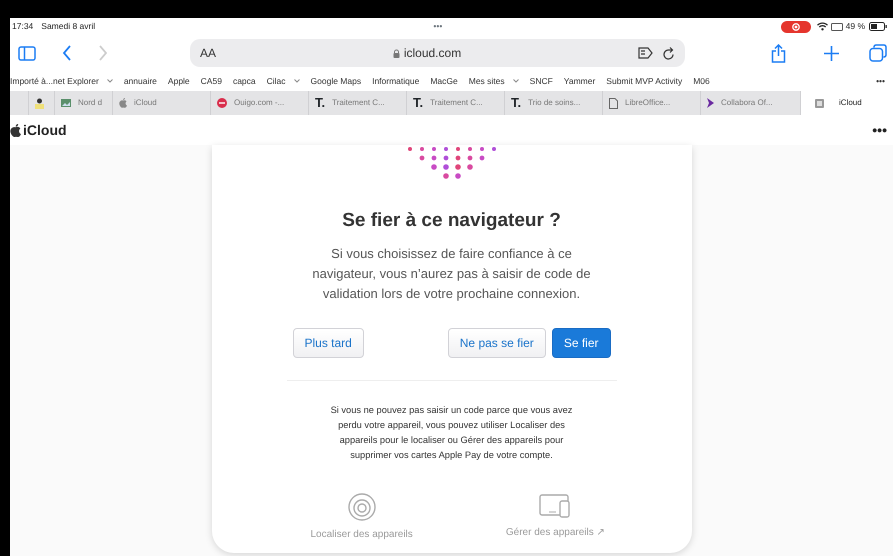 The height and width of the screenshot is (556, 893). Describe the element at coordinates (452, 433) in the screenshot. I see `help-text: Si vous ne pouvez pas saisir un code parce que vous avez perdu votre appareil, vous pouvez utiliser Localiser des appareils pour le localiser ou Gérer des appareils pour supprimer vos cartes Apple Pay de votre compte.` at that location.